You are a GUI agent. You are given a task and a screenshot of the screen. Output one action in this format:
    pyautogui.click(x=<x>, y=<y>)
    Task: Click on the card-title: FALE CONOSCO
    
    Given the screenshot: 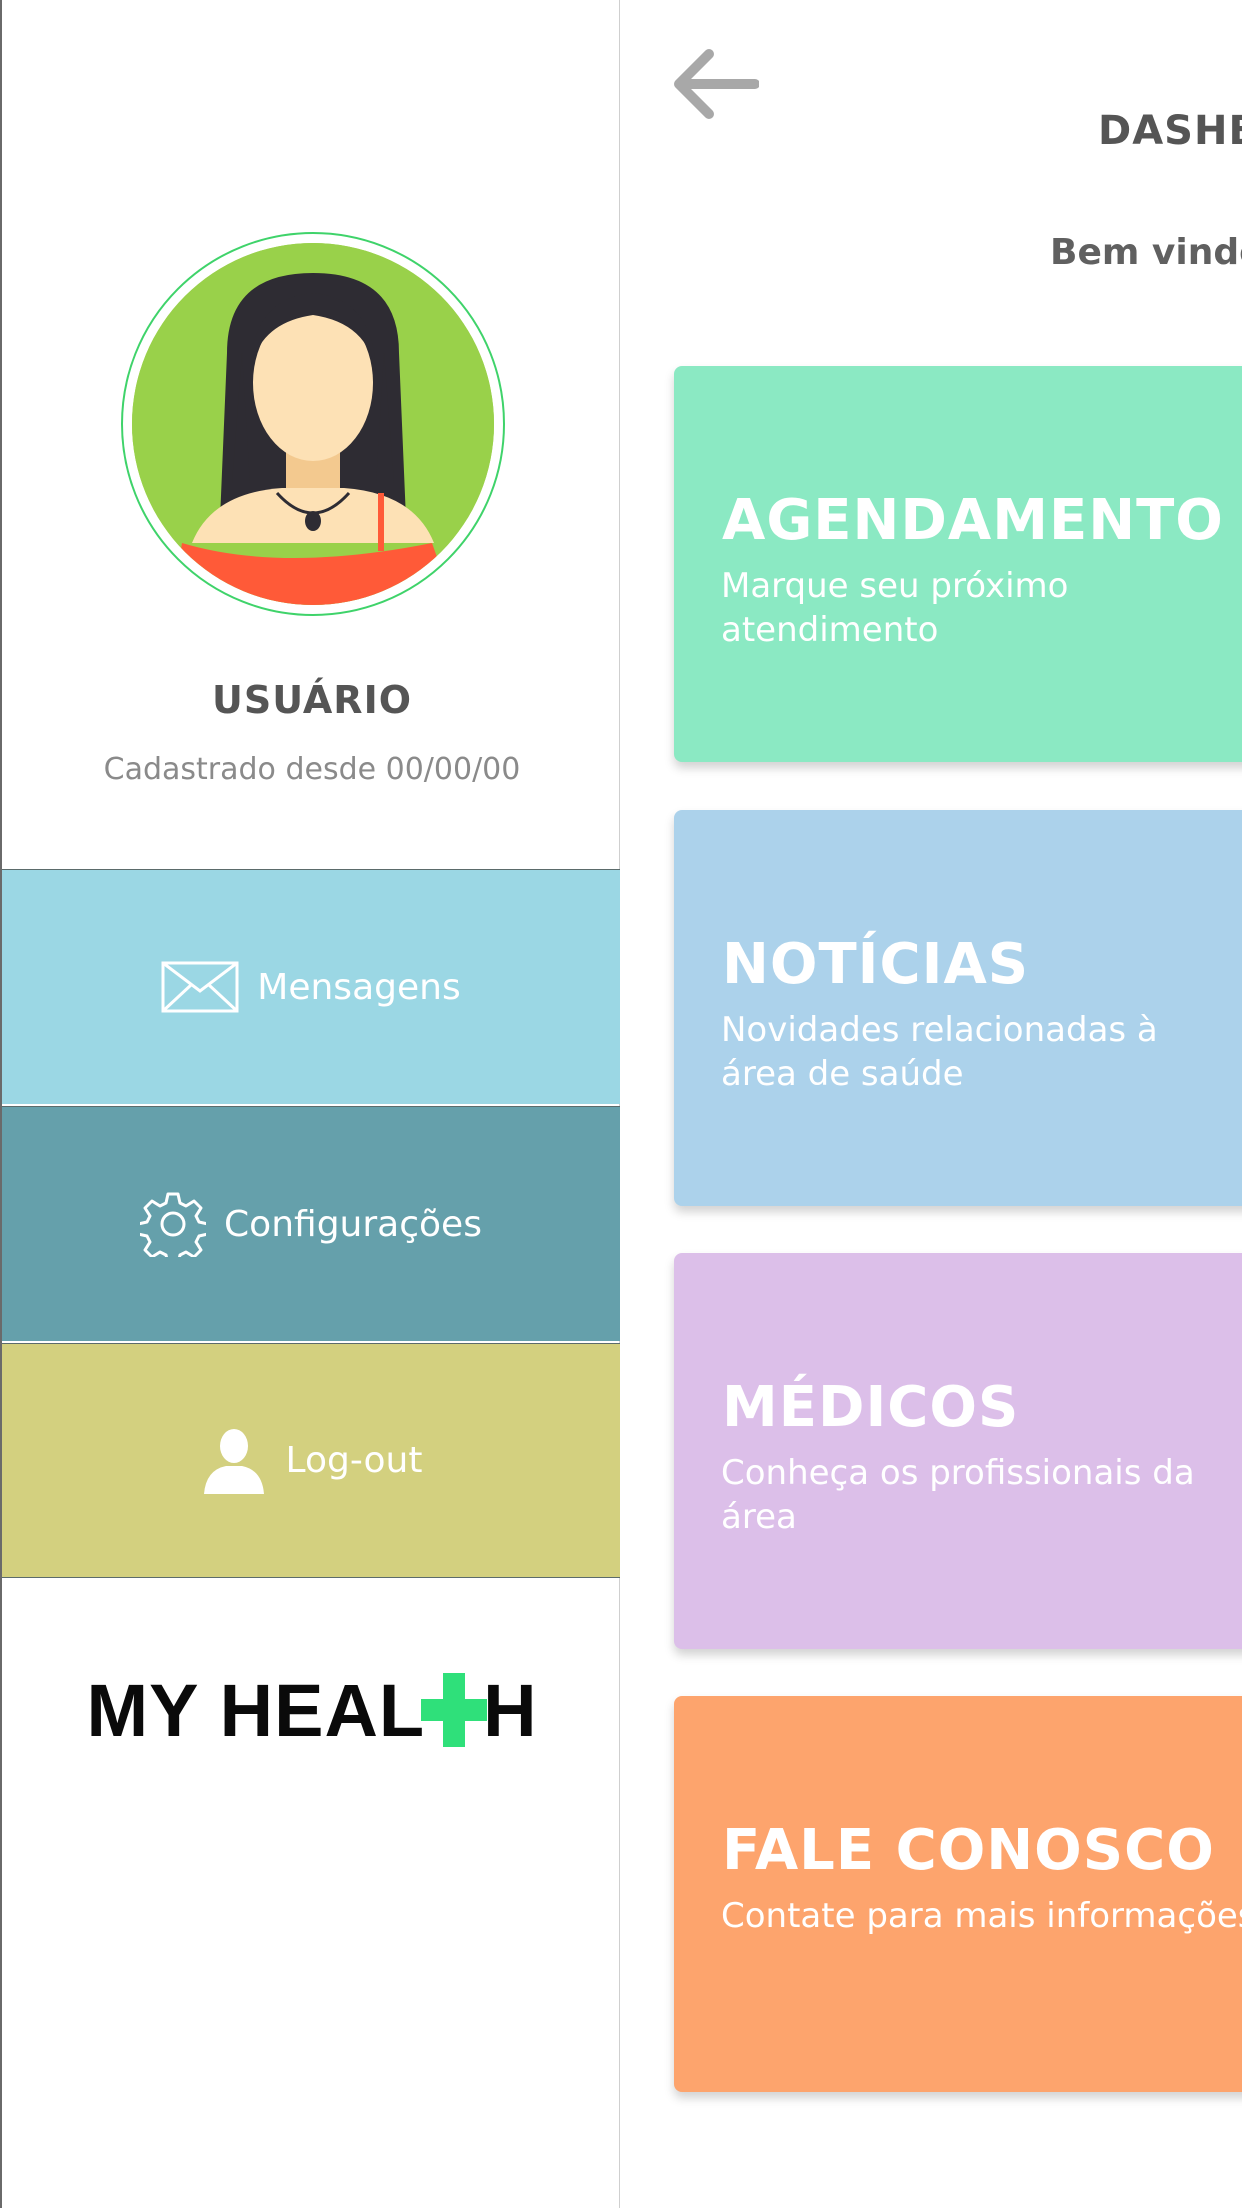 What is the action you would take?
    pyautogui.click(x=968, y=1850)
    